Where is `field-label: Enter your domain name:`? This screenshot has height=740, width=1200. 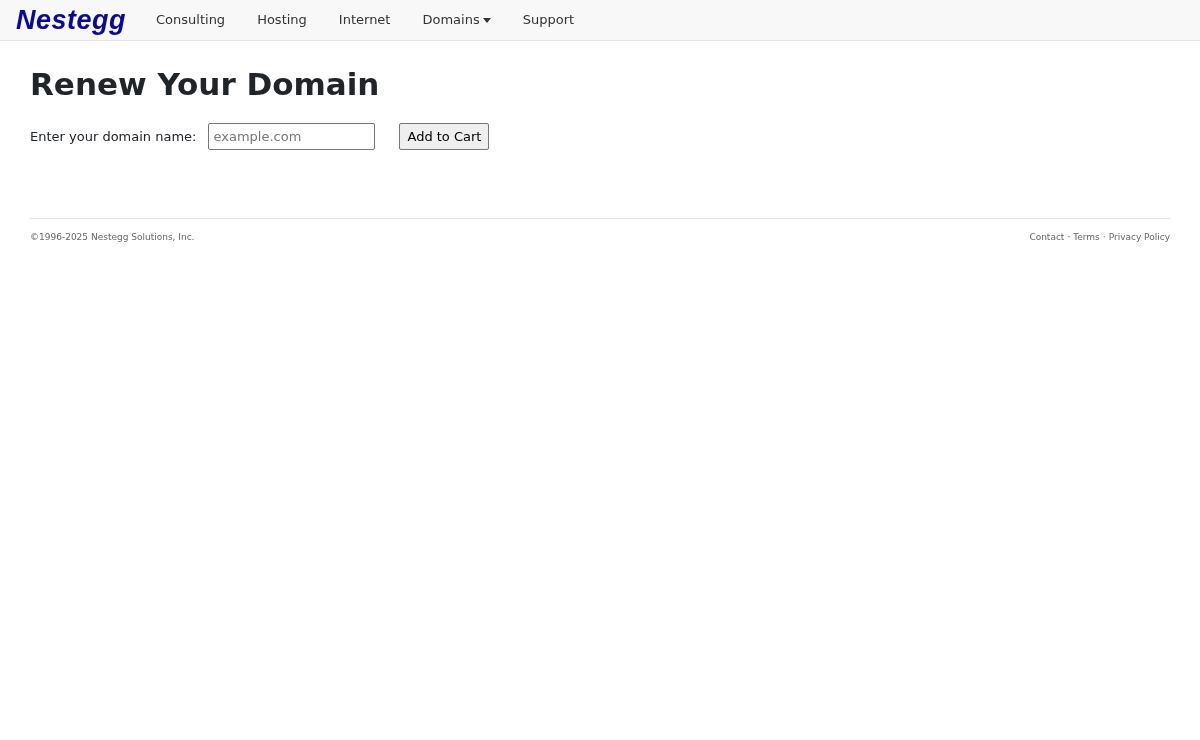 field-label: Enter your domain name: is located at coordinates (113, 136).